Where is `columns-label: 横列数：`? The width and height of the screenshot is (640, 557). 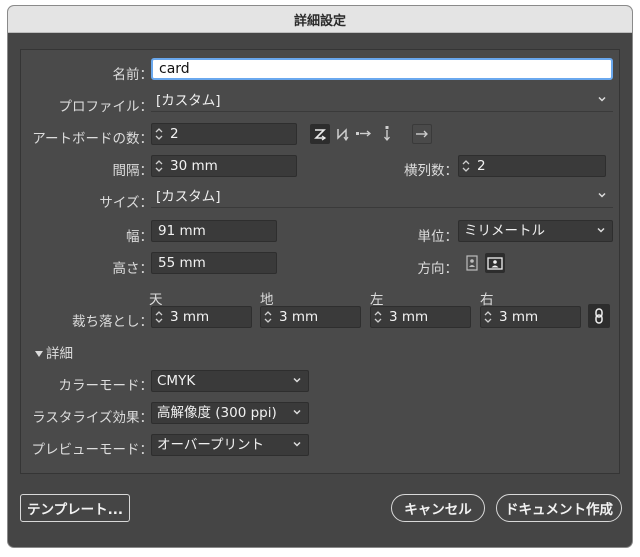 columns-label: 横列数： is located at coordinates (431, 171).